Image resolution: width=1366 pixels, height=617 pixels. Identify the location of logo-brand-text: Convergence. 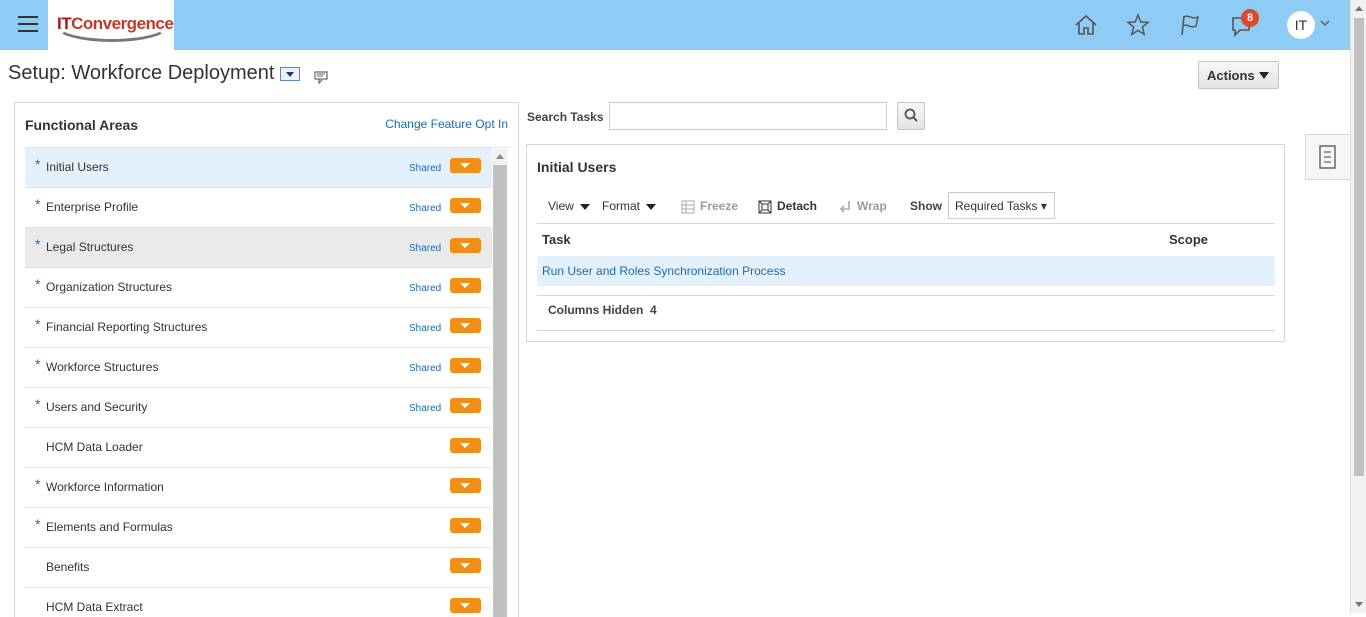
(122, 23).